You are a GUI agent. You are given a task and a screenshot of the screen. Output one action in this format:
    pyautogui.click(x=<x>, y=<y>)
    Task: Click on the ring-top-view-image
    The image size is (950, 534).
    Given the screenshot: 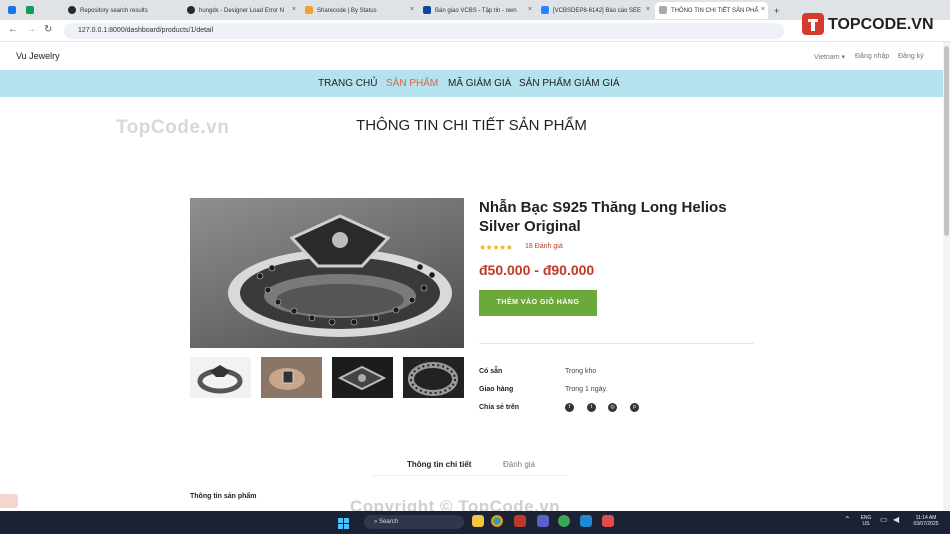 What is the action you would take?
    pyautogui.click(x=362, y=378)
    